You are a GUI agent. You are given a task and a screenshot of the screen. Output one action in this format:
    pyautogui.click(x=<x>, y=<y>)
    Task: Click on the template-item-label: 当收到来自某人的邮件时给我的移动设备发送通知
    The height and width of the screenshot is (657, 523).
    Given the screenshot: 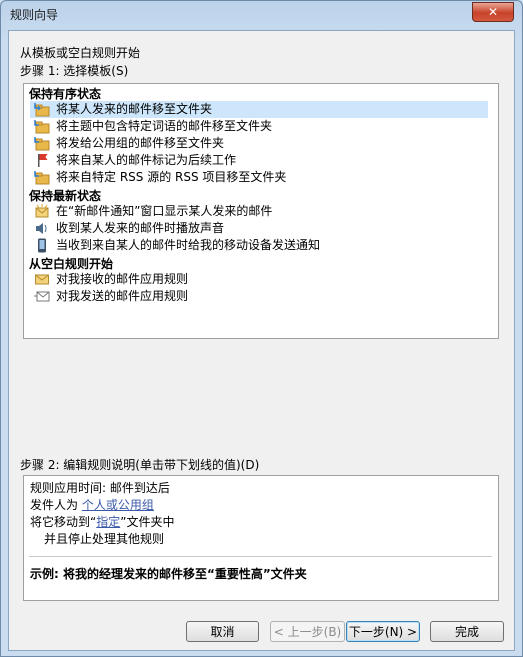 What is the action you would take?
    pyautogui.click(x=188, y=245)
    